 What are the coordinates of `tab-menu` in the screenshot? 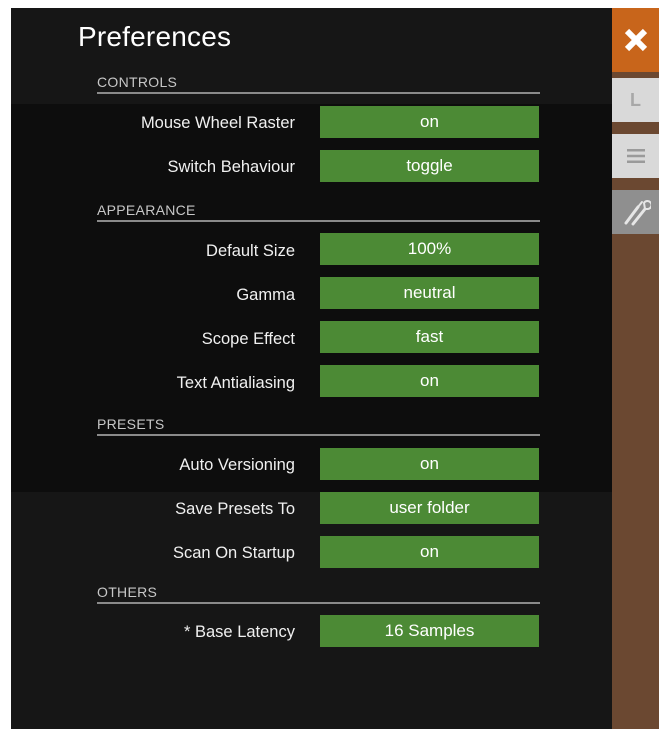 It's located at (635, 156).